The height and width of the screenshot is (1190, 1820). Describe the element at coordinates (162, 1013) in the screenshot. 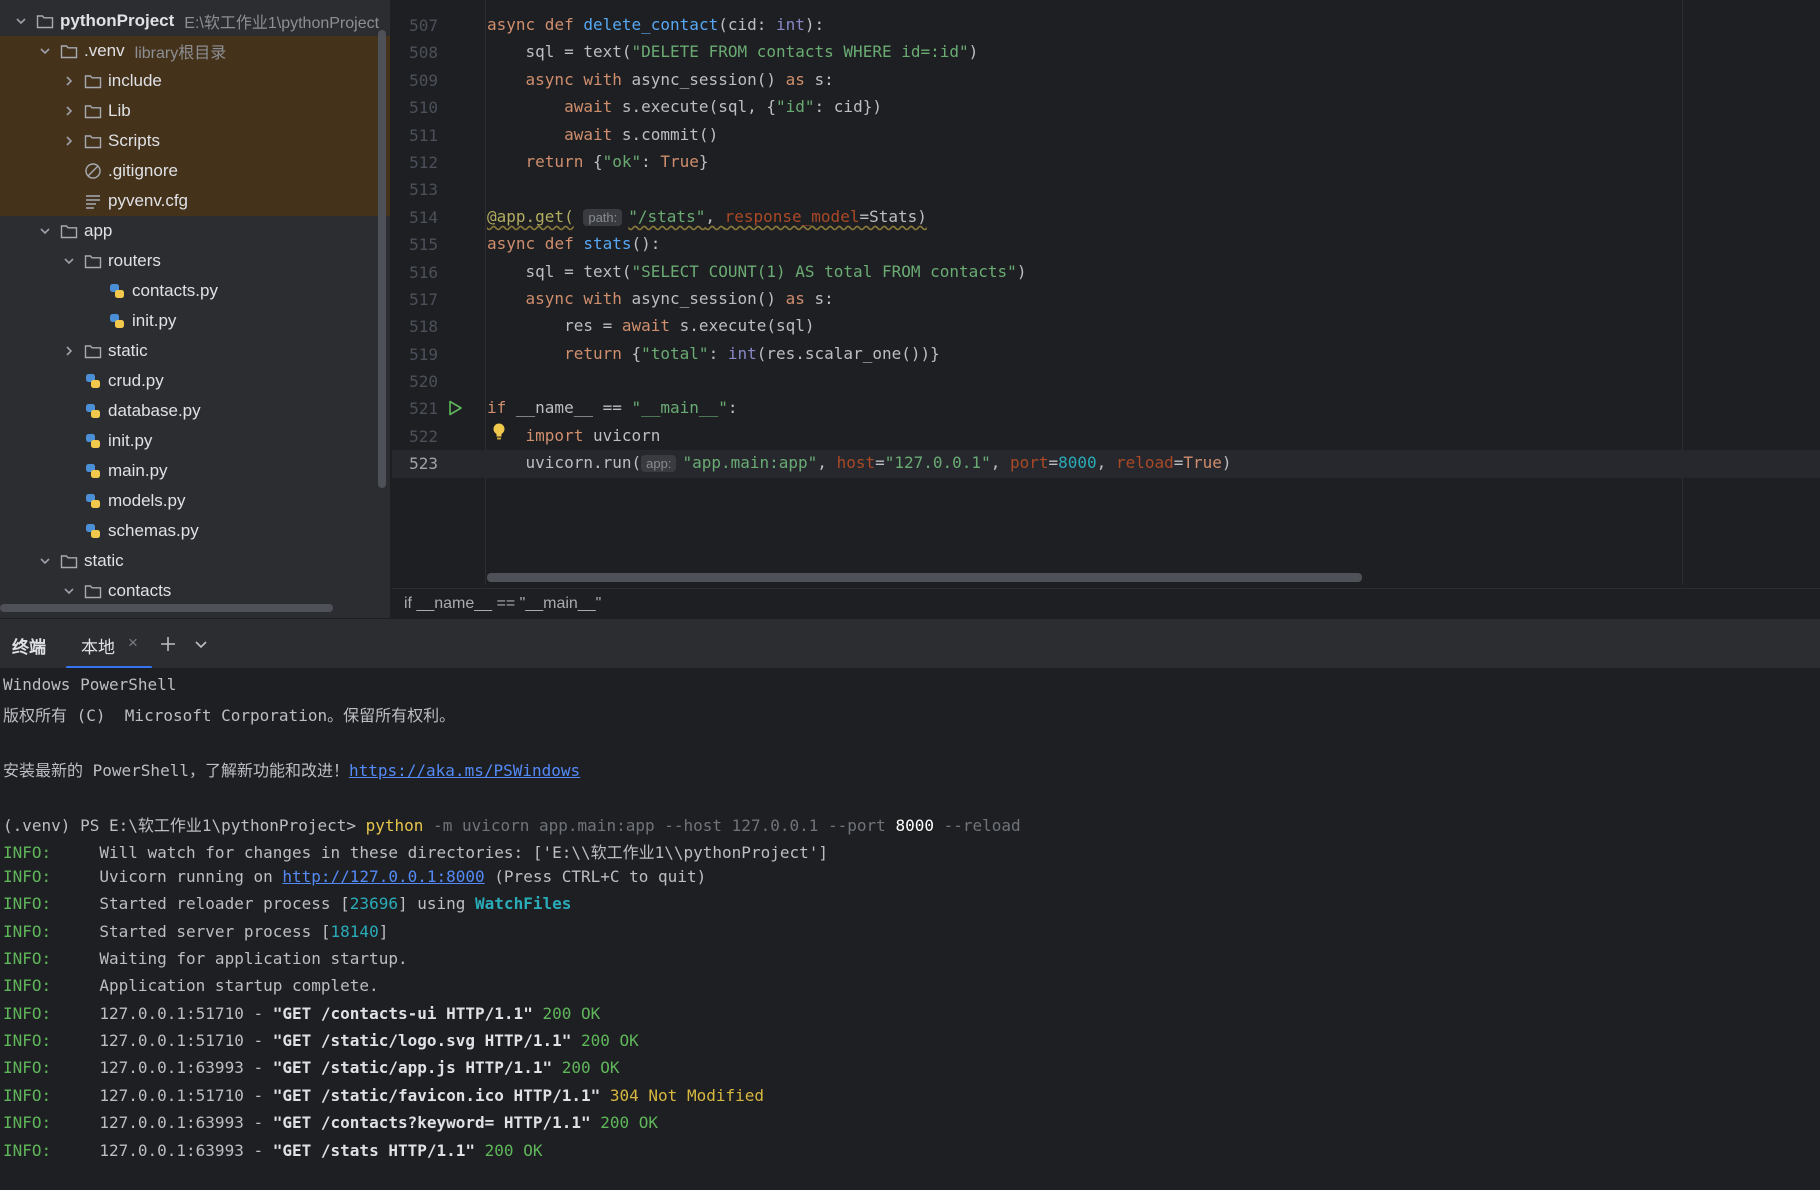

I see `request-address: 127.0.0.1:51710 -` at that location.